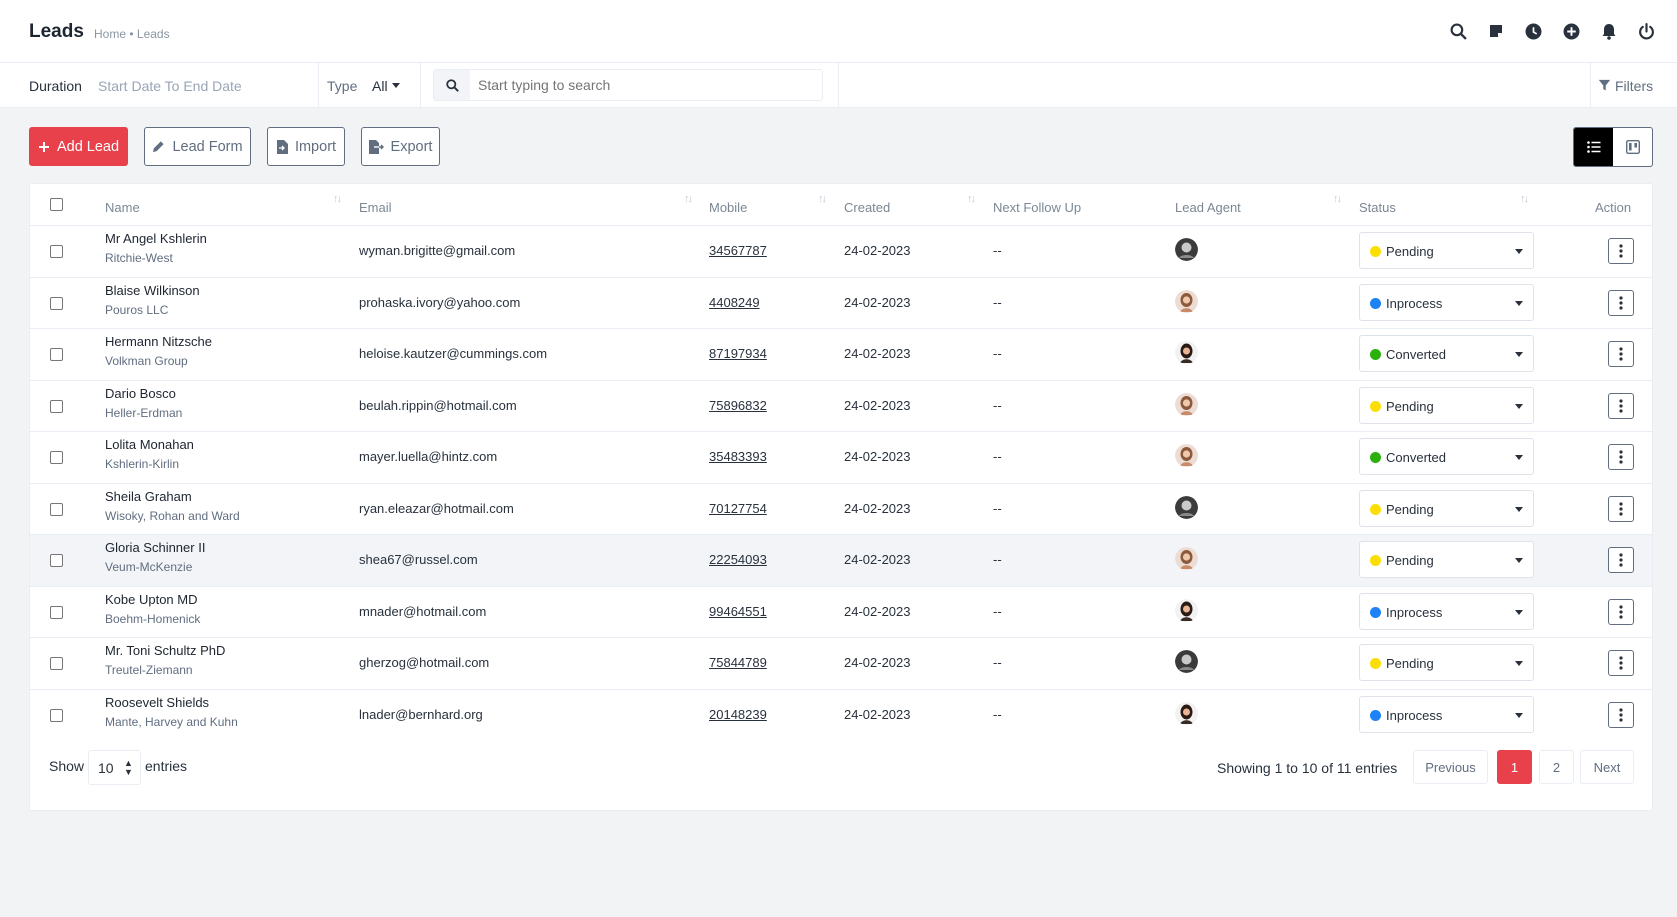  I want to click on lead-mobile-link: 35483393, so click(738, 456).